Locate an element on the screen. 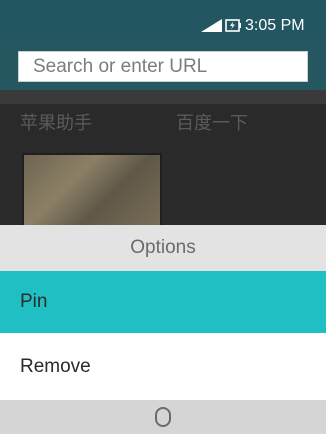  search-input-placeholder: Search or enter URL is located at coordinates (120, 66).